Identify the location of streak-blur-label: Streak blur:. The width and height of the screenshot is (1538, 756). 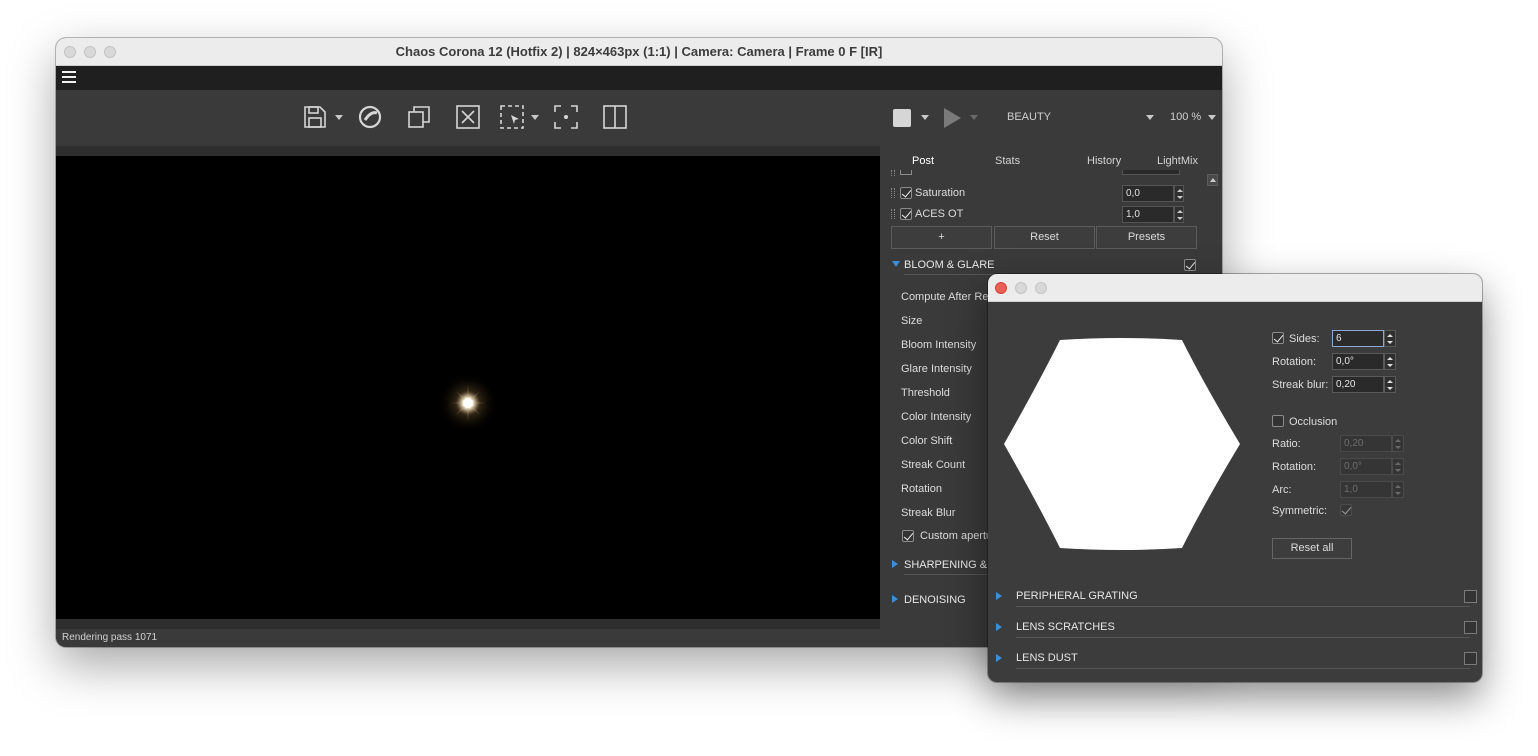
(1300, 385).